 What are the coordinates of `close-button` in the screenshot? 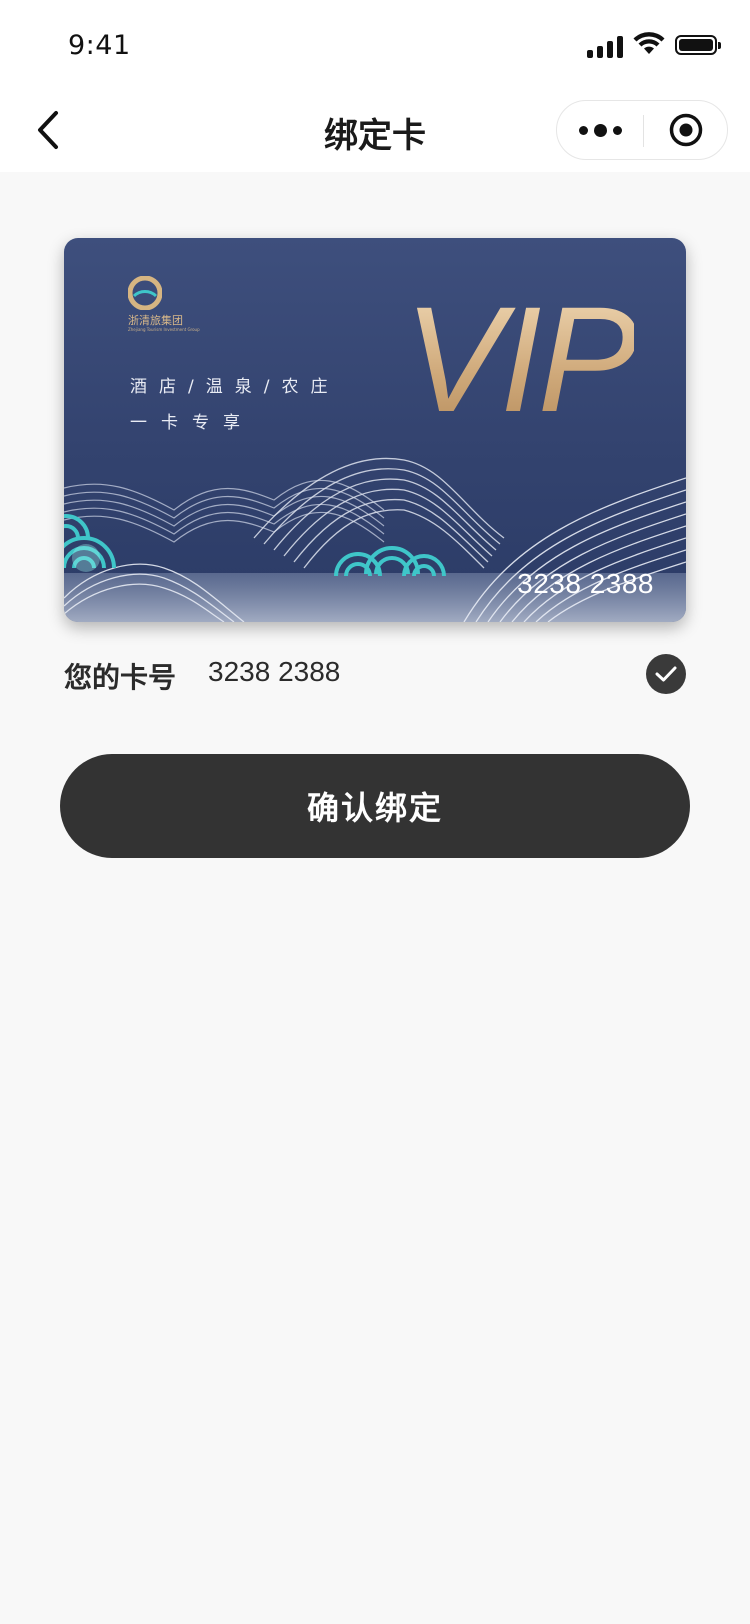 It's located at (686, 130).